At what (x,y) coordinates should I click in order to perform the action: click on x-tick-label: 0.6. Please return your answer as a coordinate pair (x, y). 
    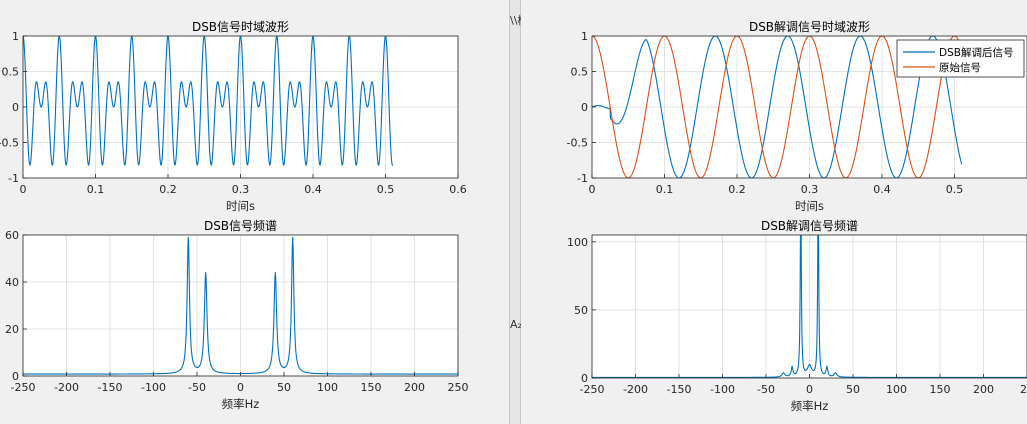
    Looking at the image, I should click on (458, 189).